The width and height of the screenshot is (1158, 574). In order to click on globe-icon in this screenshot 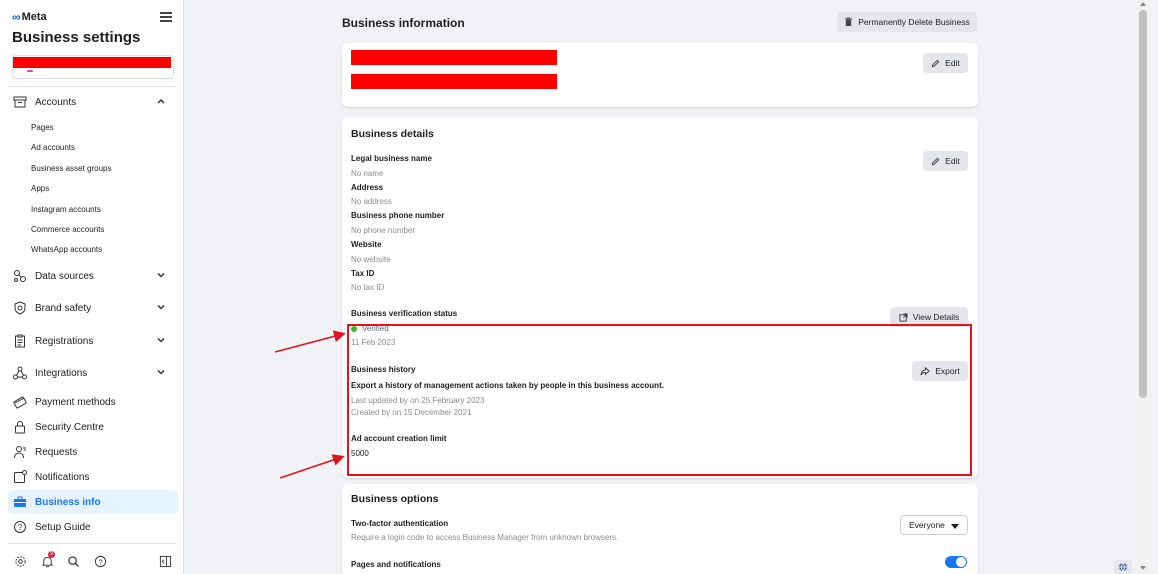, I will do `click(1123, 567)`.